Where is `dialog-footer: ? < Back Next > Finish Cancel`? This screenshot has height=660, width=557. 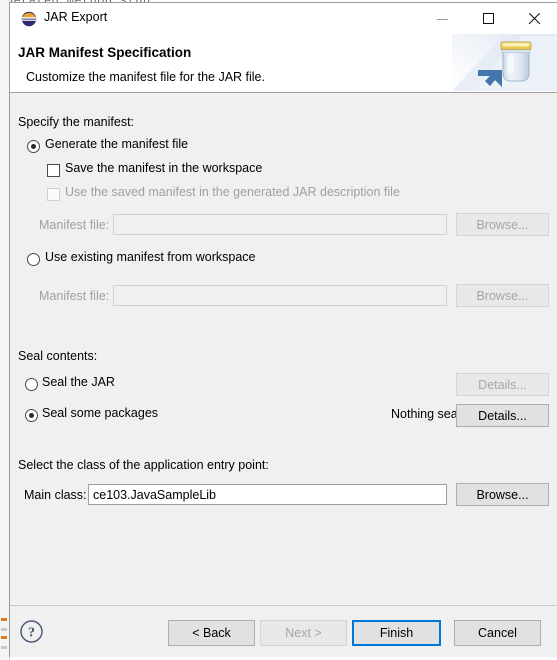 dialog-footer: ? < Back Next > Finish Cancel is located at coordinates (283, 631).